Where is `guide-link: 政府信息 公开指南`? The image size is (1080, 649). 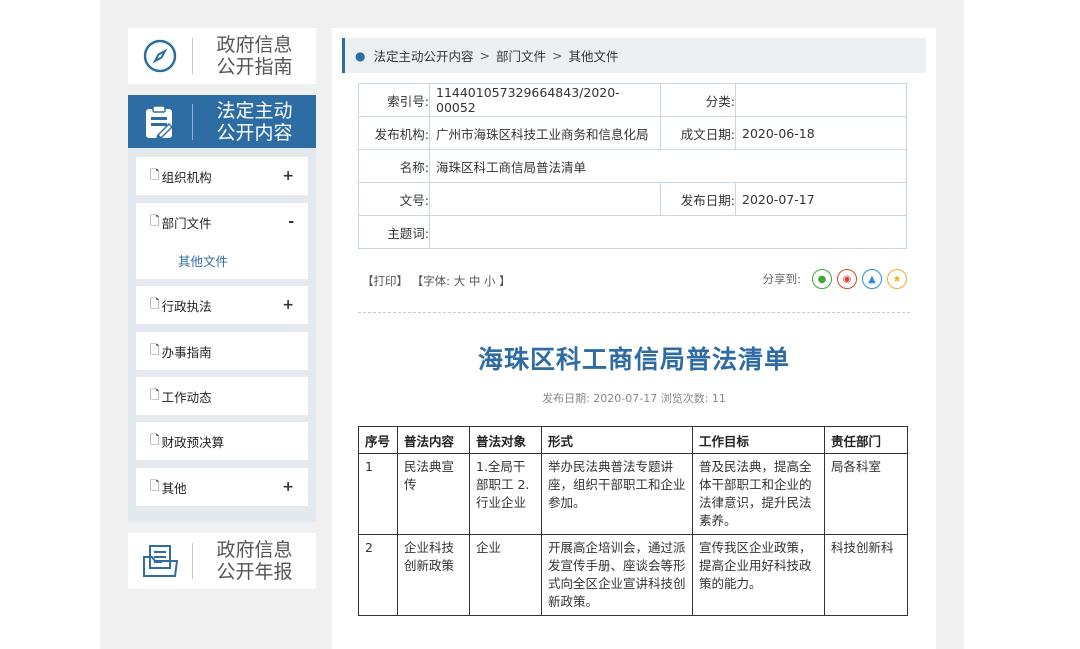 guide-link: 政府信息 公开指南 is located at coordinates (222, 56).